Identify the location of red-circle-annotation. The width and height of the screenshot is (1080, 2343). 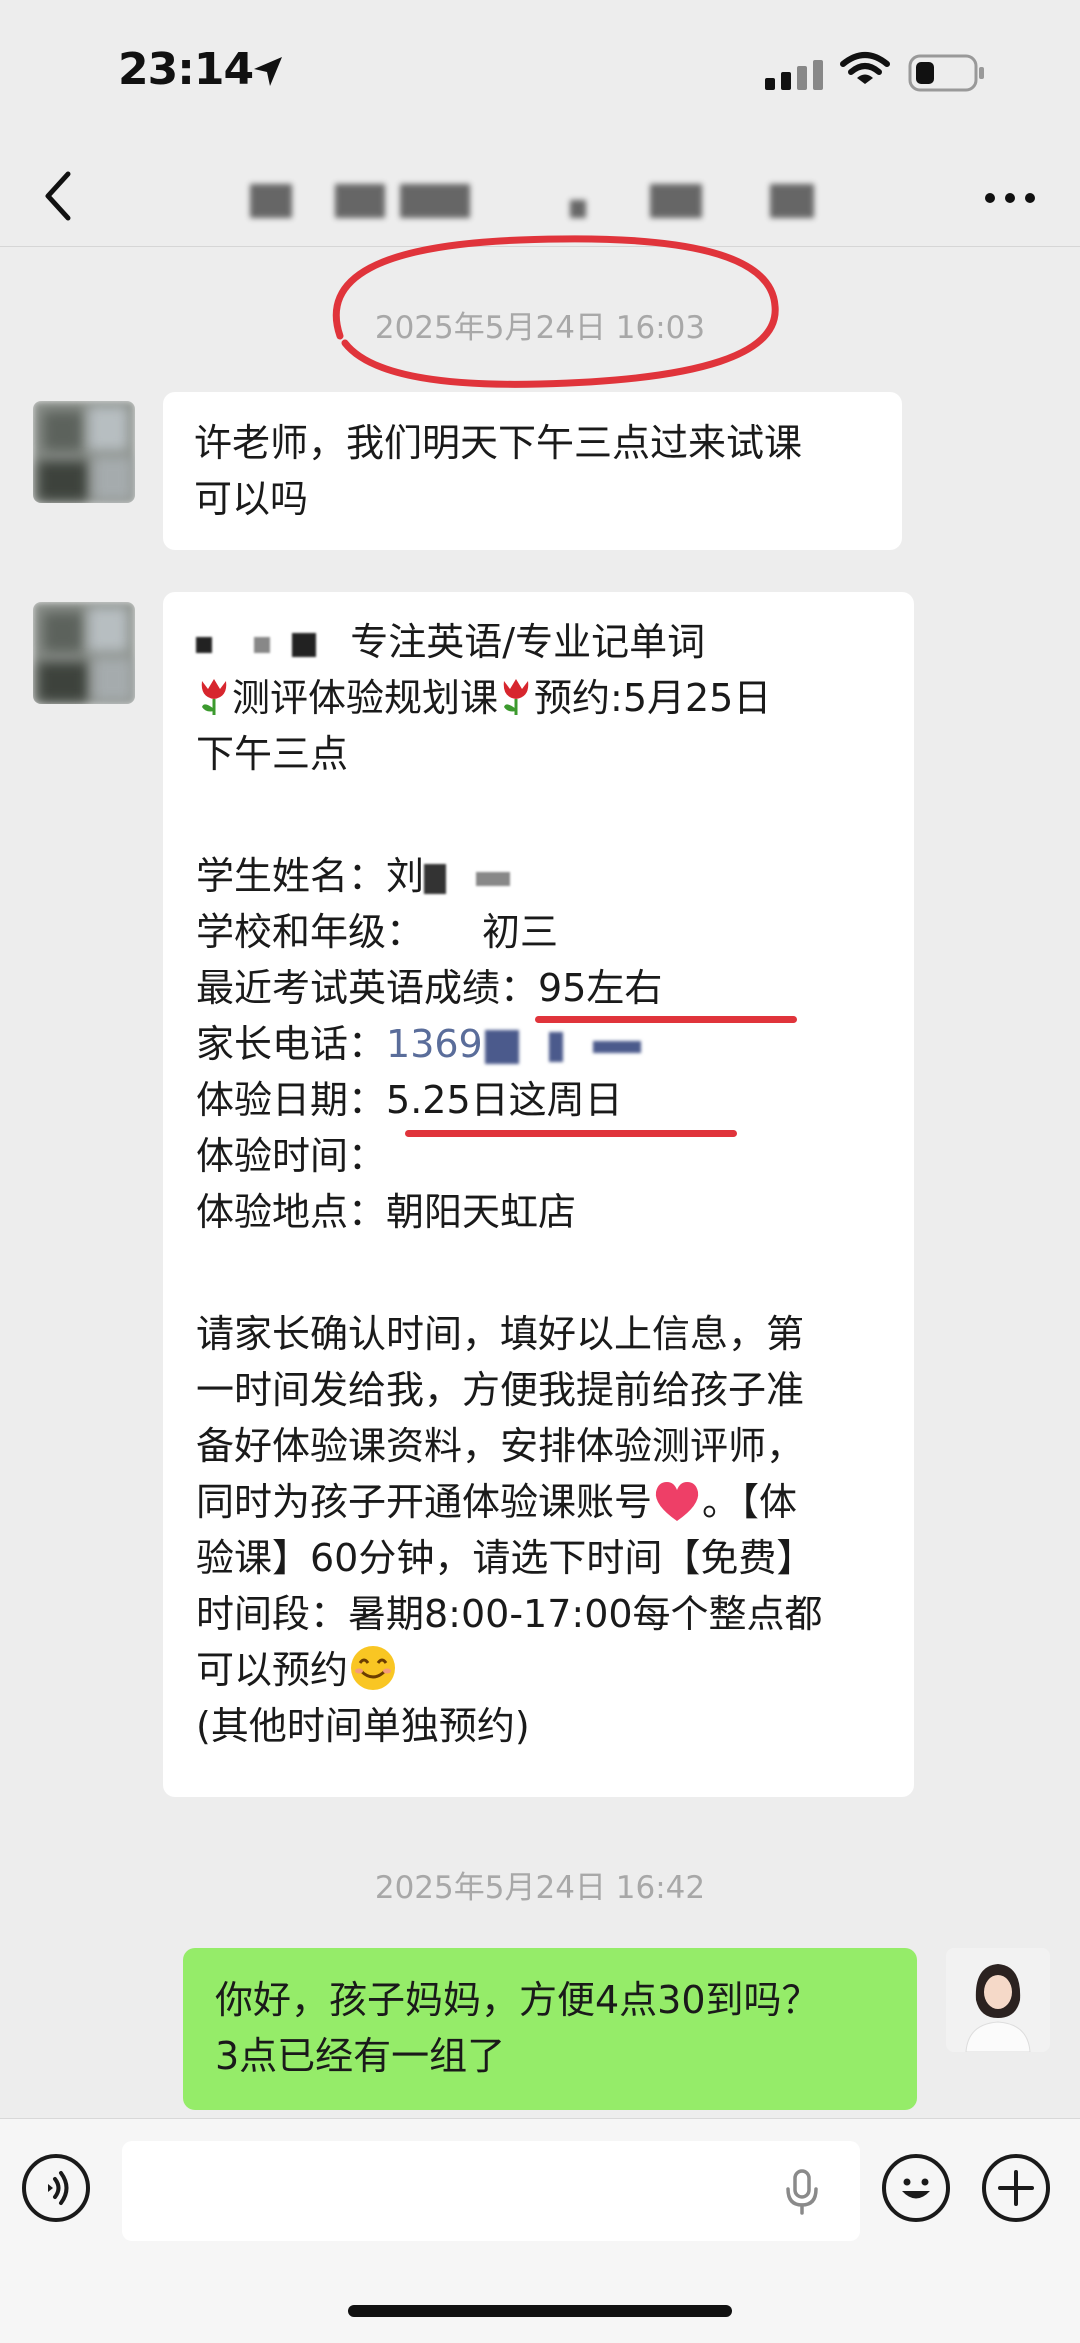
(555, 311).